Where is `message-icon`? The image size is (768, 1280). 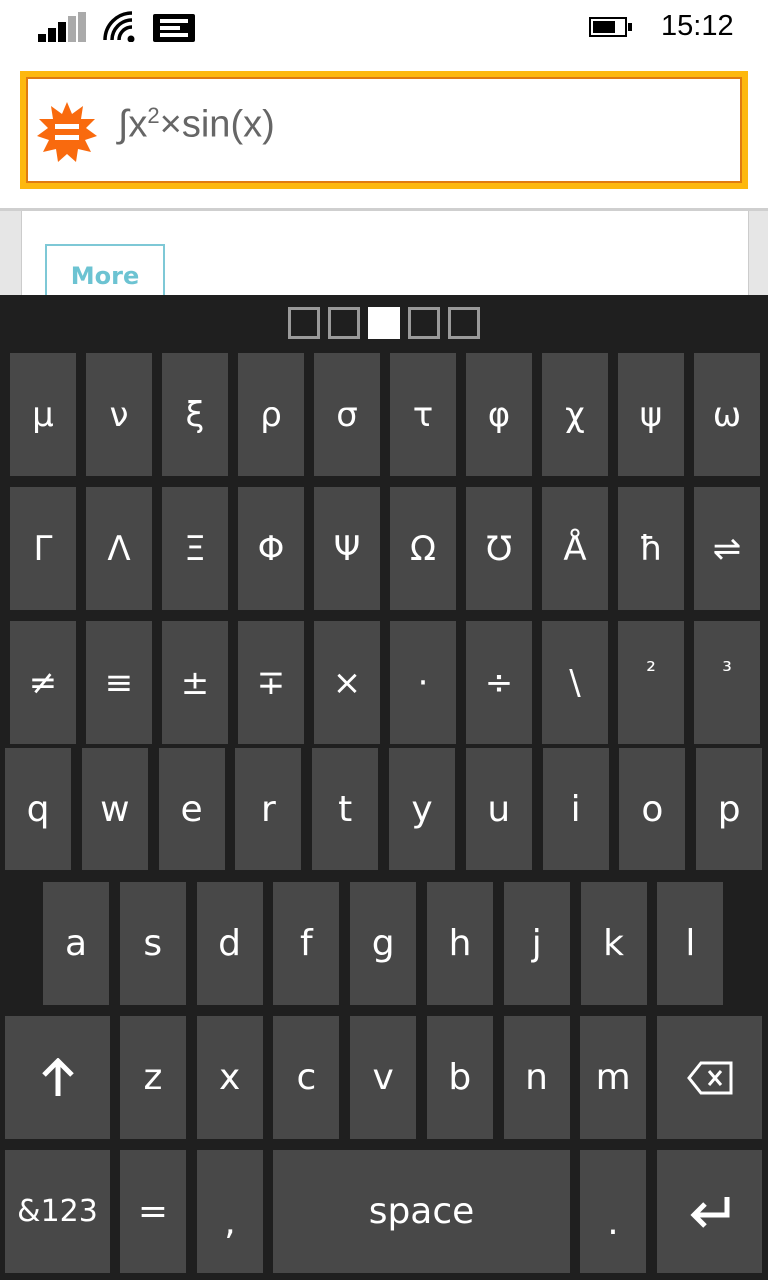 message-icon is located at coordinates (174, 28).